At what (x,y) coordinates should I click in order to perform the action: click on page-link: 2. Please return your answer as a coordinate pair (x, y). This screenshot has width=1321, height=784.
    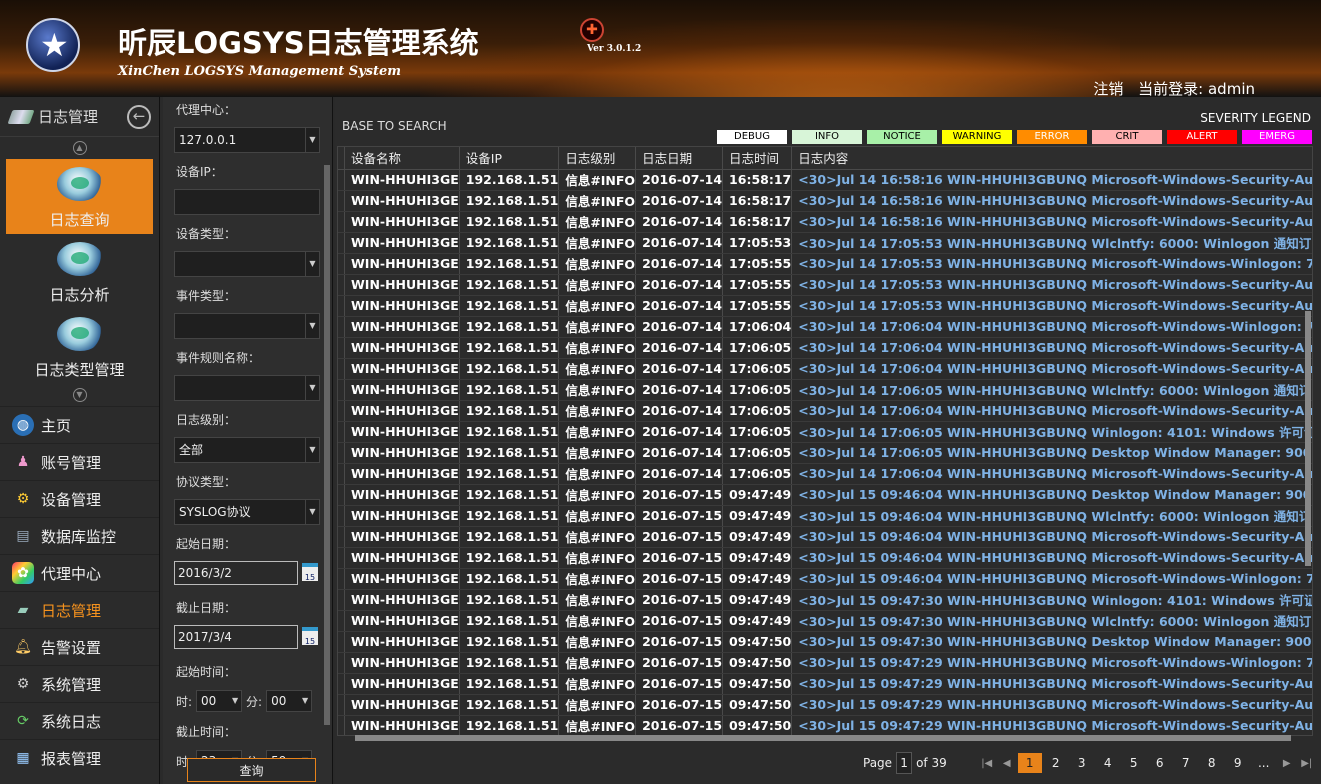
    Looking at the image, I should click on (1056, 763).